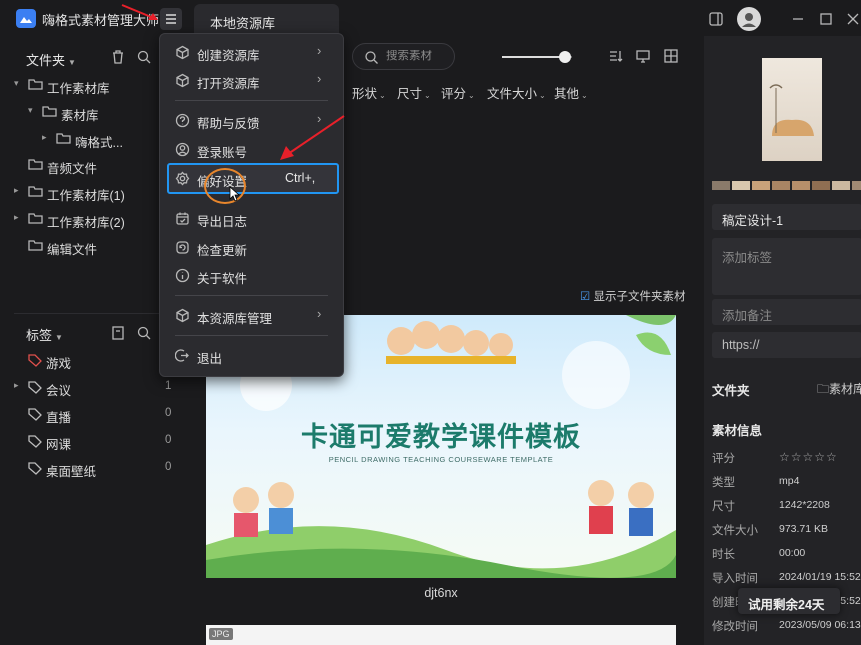  Describe the element at coordinates (222, 153) in the screenshot. I see `menu-item-label: 登录账号` at that location.